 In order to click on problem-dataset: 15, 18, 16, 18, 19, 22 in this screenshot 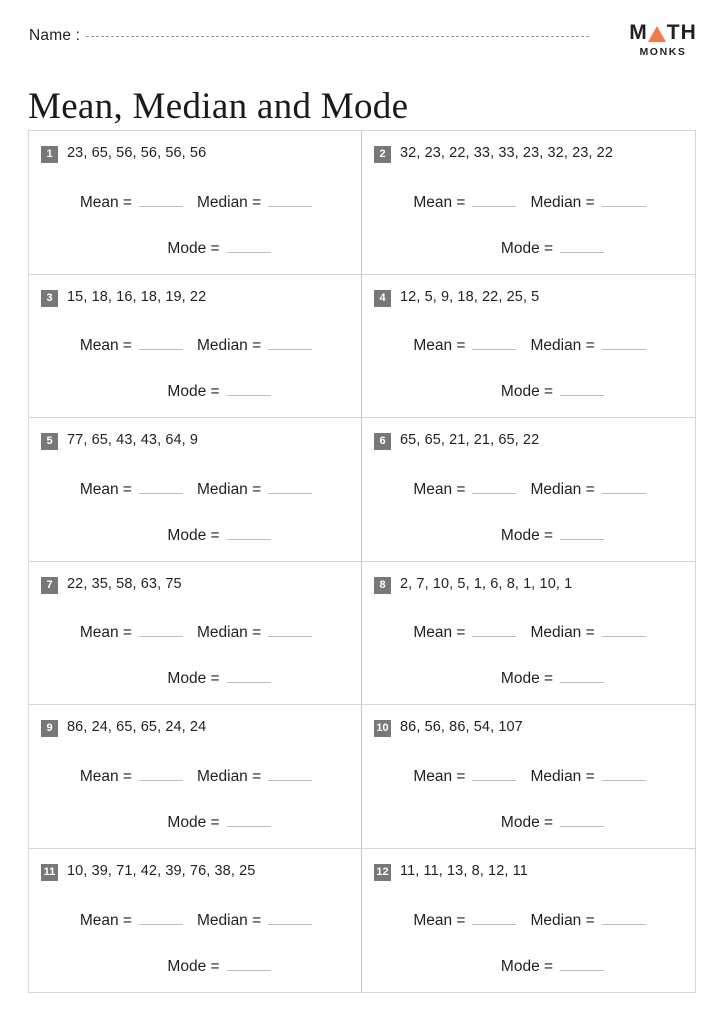, I will do `click(137, 296)`.